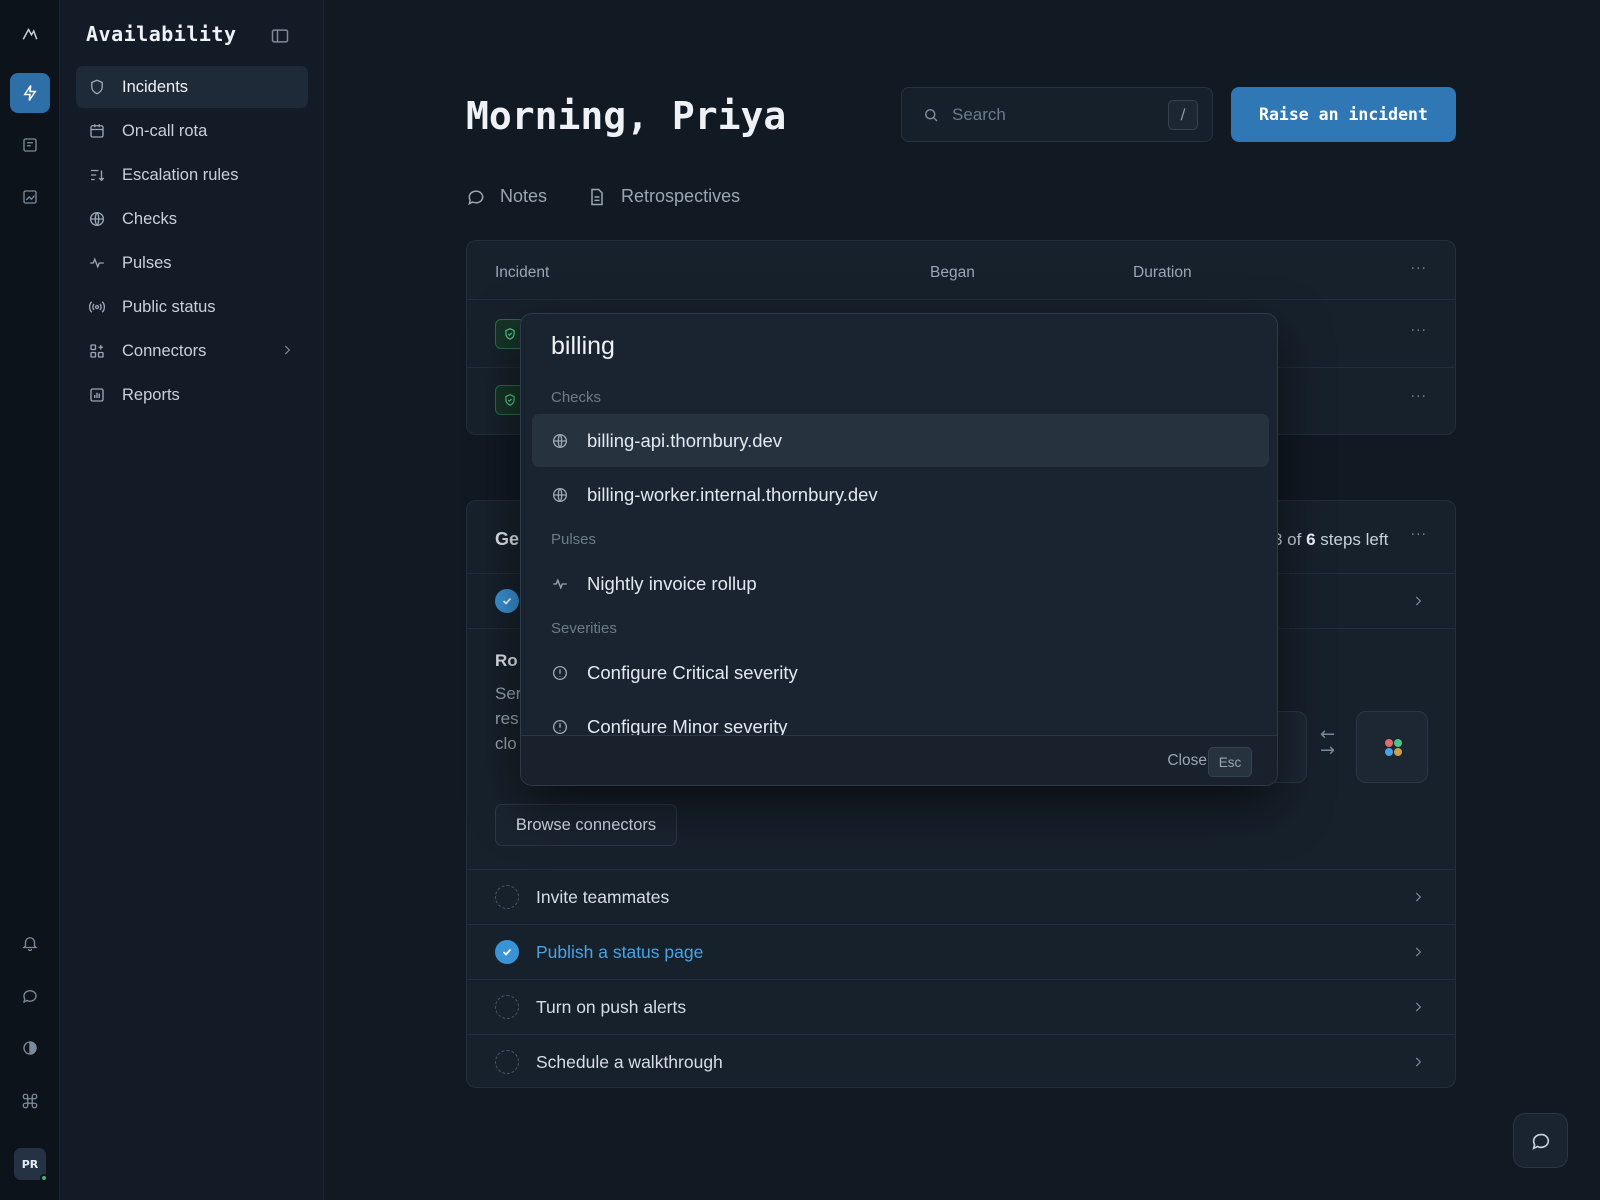 The height and width of the screenshot is (1200, 1600). What do you see at coordinates (663, 196) in the screenshot?
I see `tab-retrospectives: Retrospectives` at bounding box center [663, 196].